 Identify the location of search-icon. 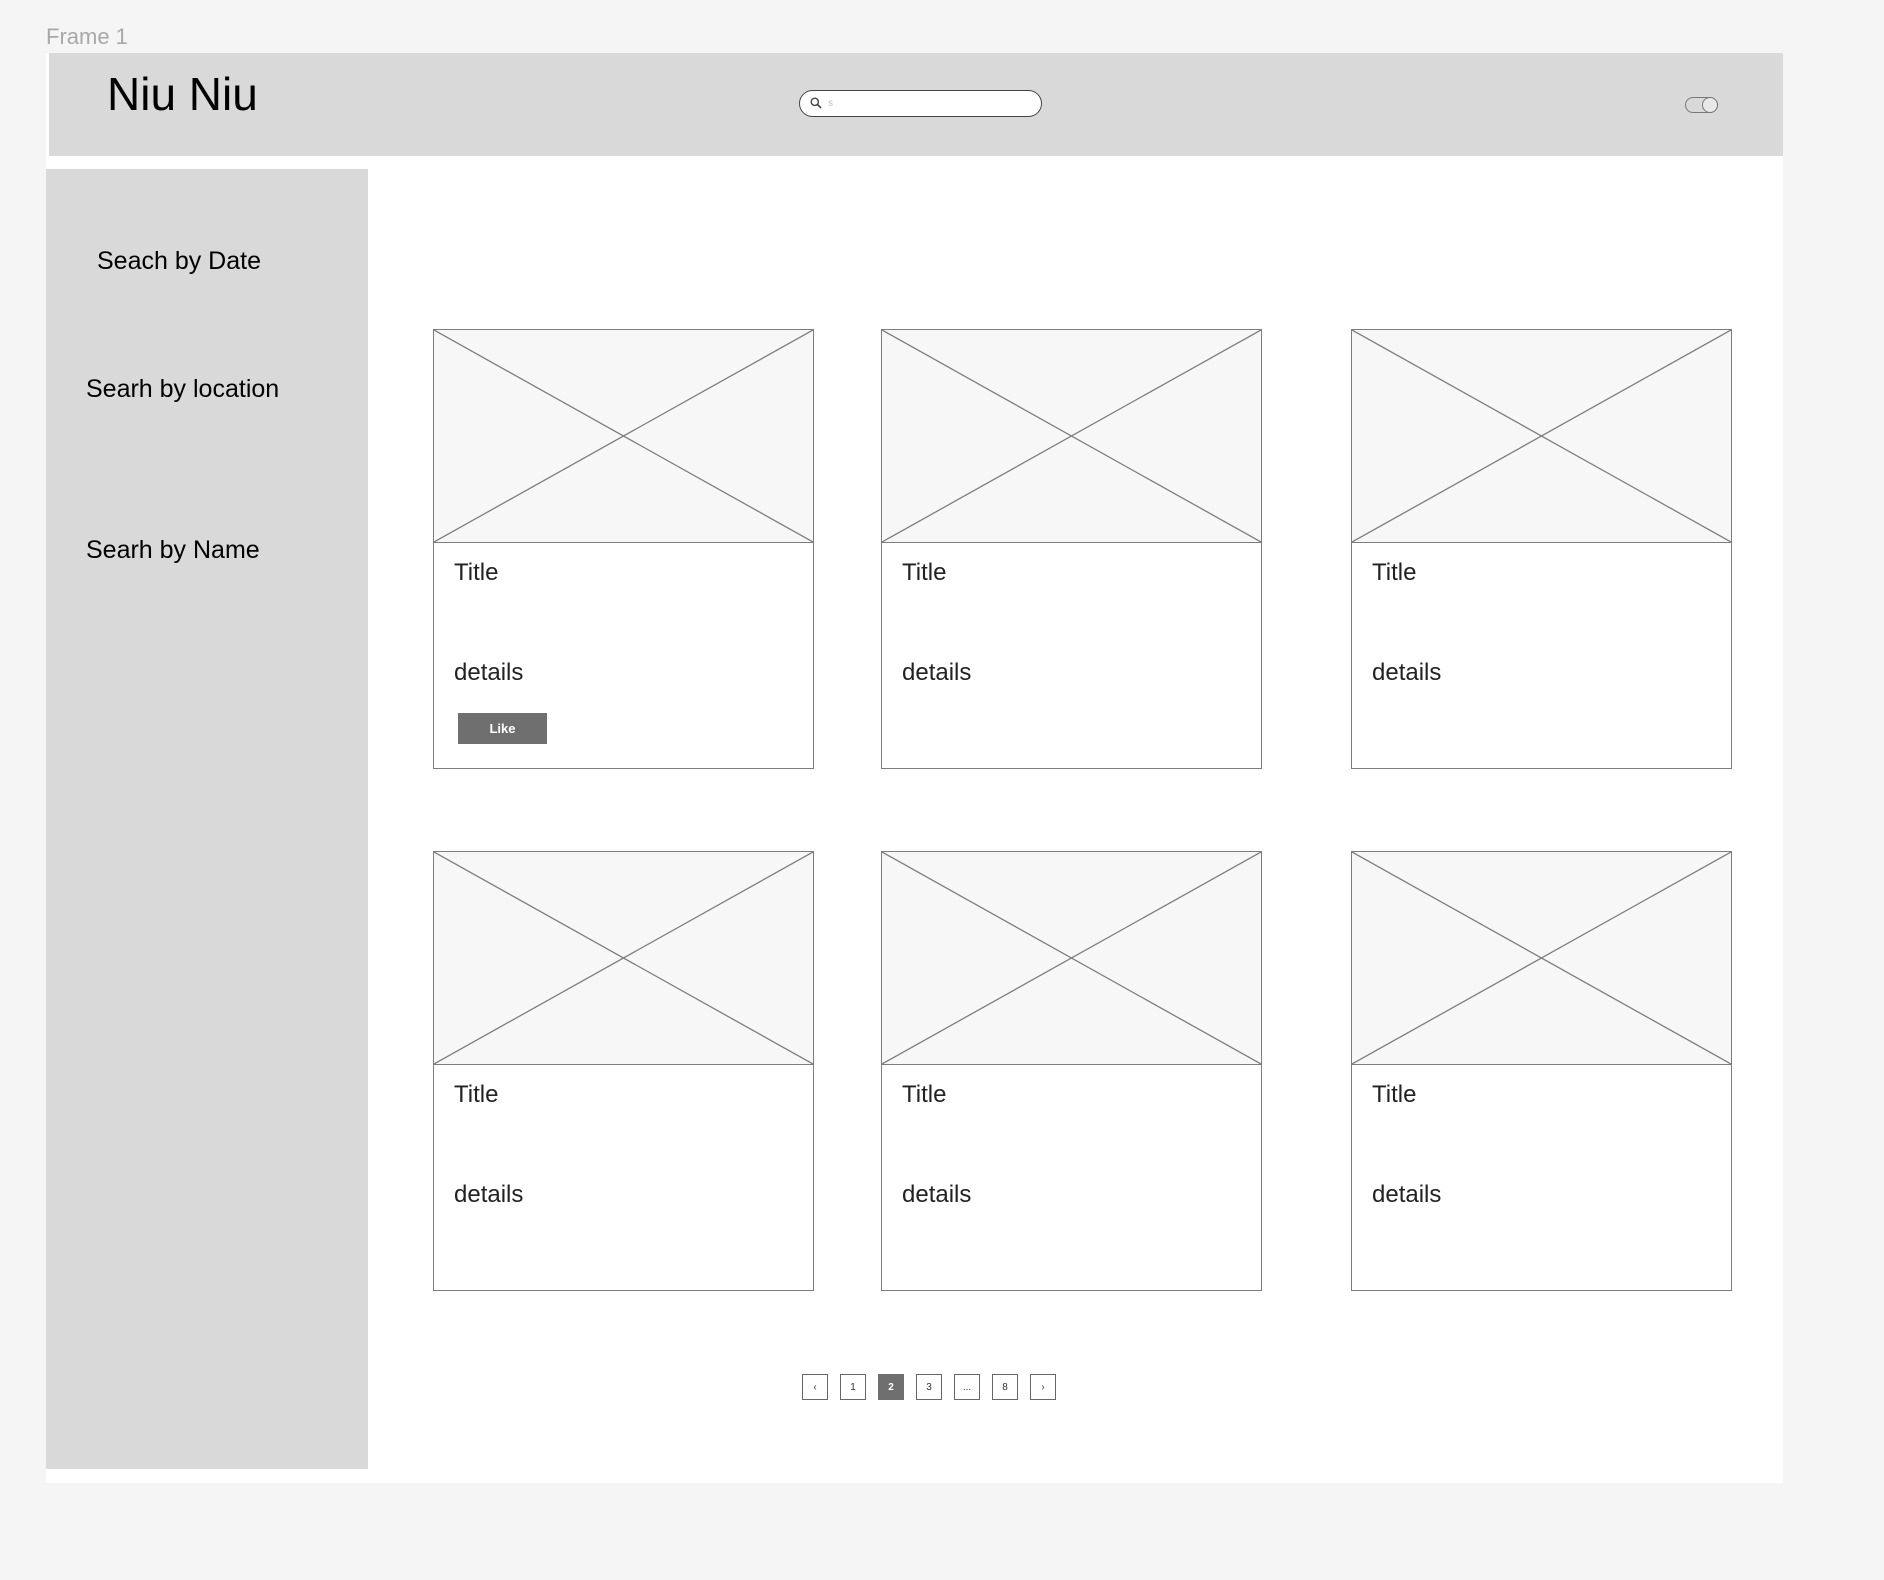
(816, 103).